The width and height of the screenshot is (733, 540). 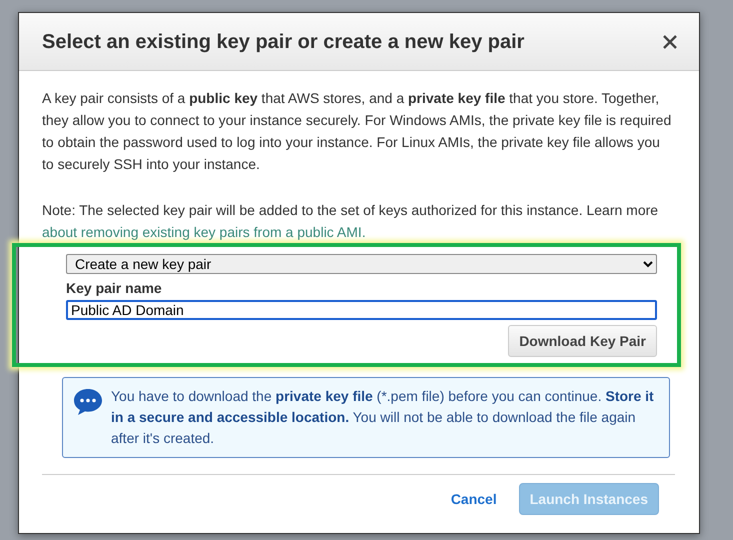 I want to click on close-icon, so click(x=670, y=41).